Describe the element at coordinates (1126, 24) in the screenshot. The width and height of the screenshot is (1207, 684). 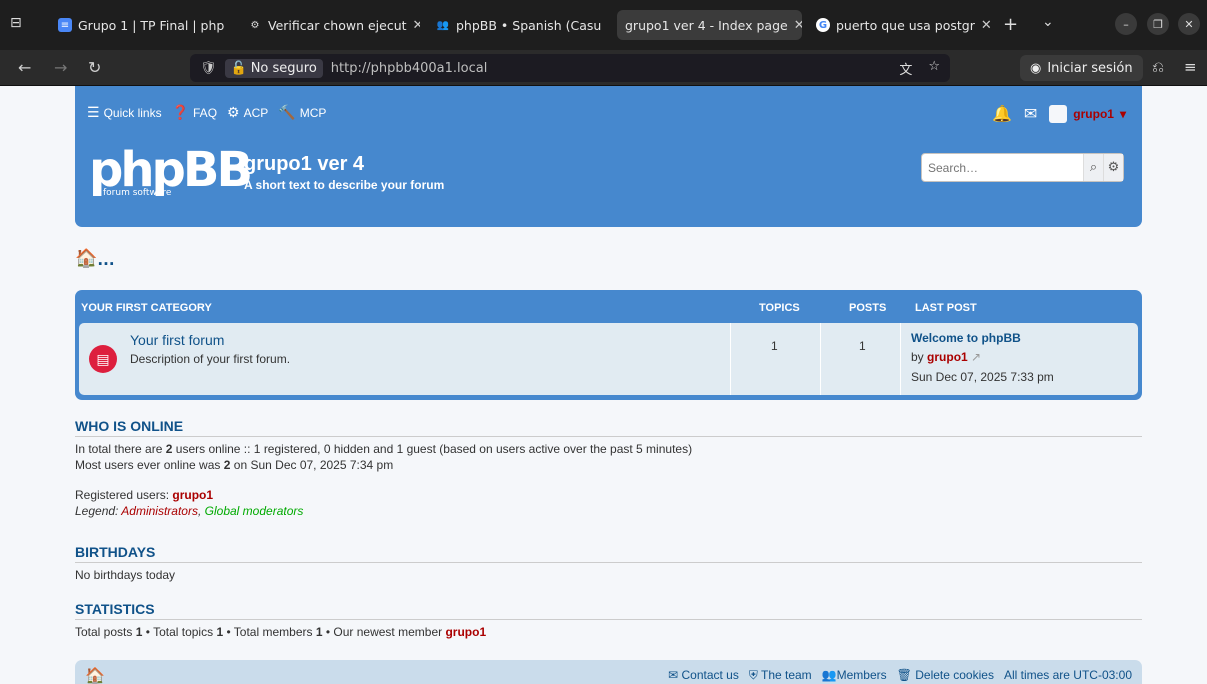
I see `minimize-icon: –` at that location.